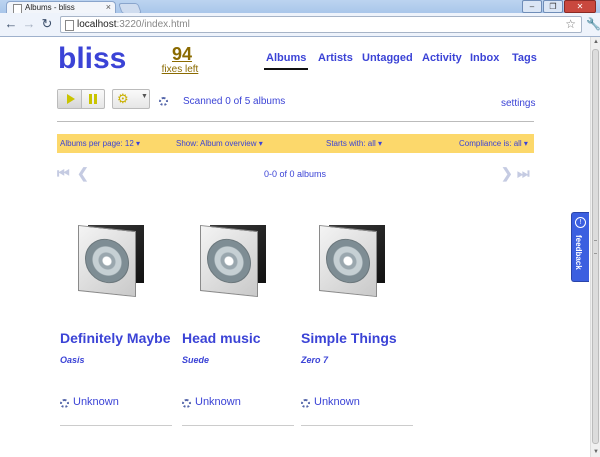 This screenshot has width=600, height=457. What do you see at coordinates (219, 143) in the screenshot?
I see `show-select: Show: Album overview ▾` at bounding box center [219, 143].